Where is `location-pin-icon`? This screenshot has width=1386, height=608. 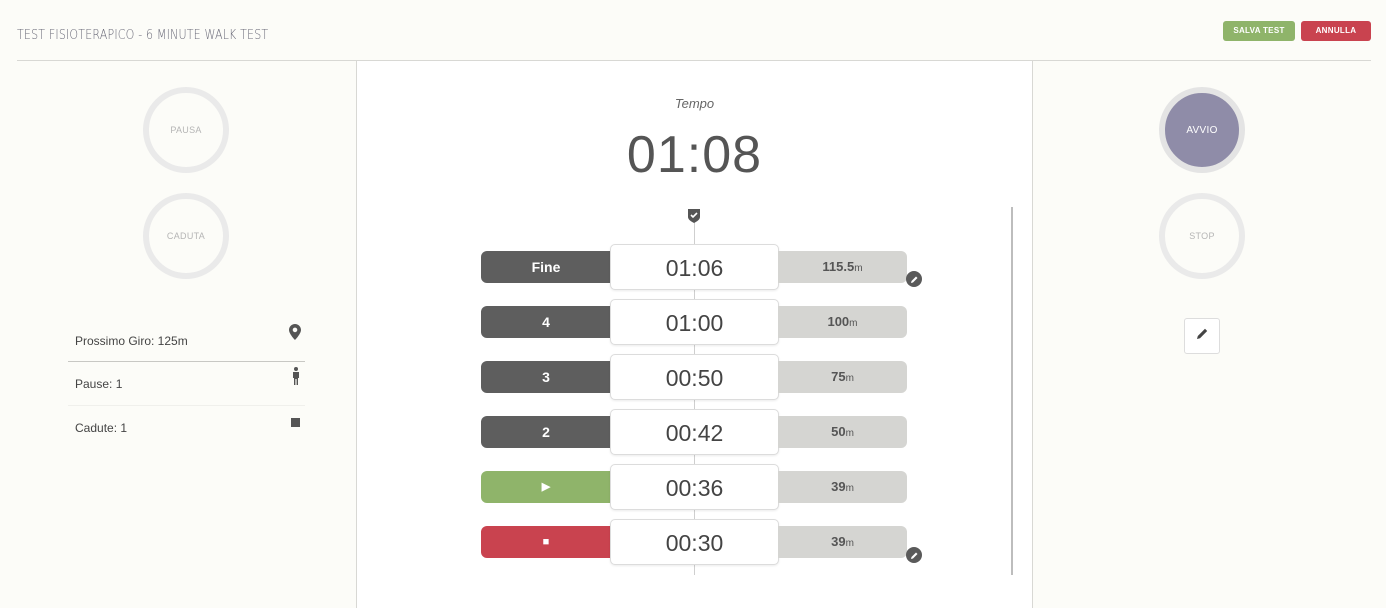
location-pin-icon is located at coordinates (295, 333).